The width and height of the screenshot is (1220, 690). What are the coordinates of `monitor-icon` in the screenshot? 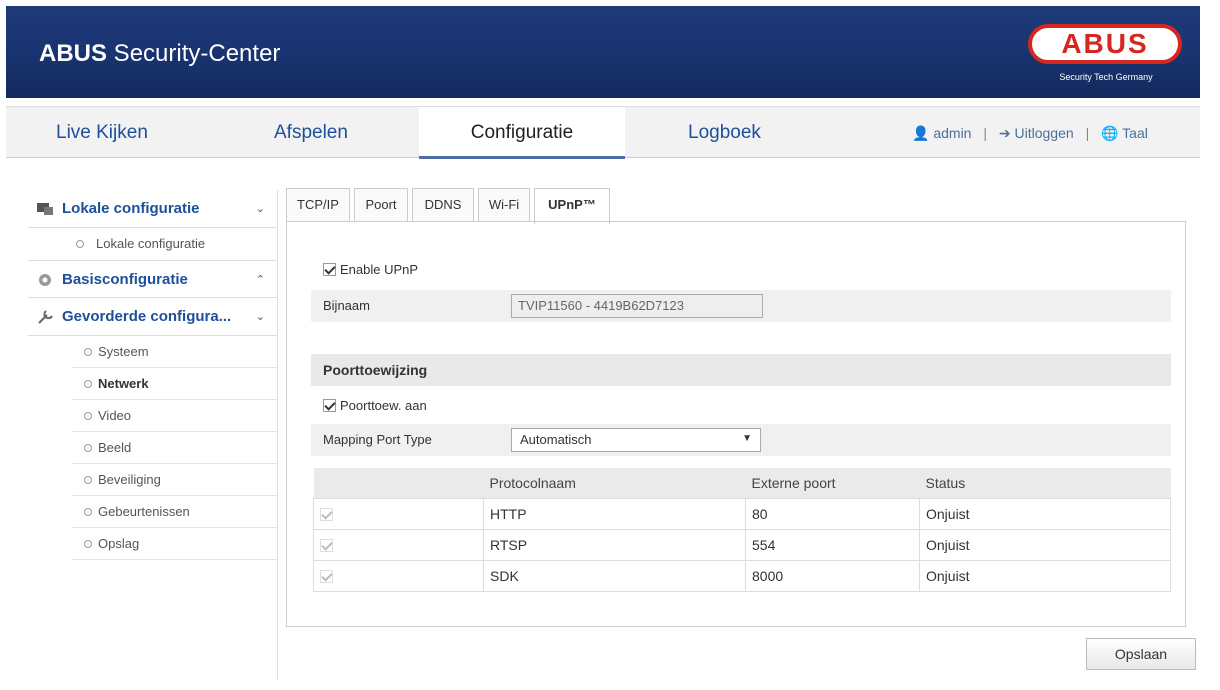 It's located at (45, 209).